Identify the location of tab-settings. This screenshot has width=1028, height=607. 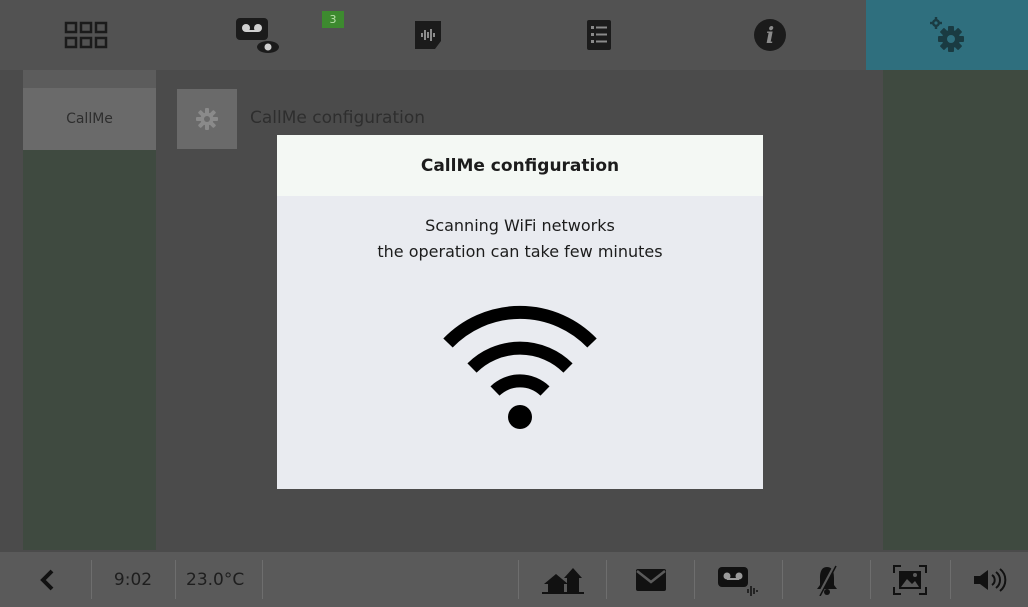
(947, 35).